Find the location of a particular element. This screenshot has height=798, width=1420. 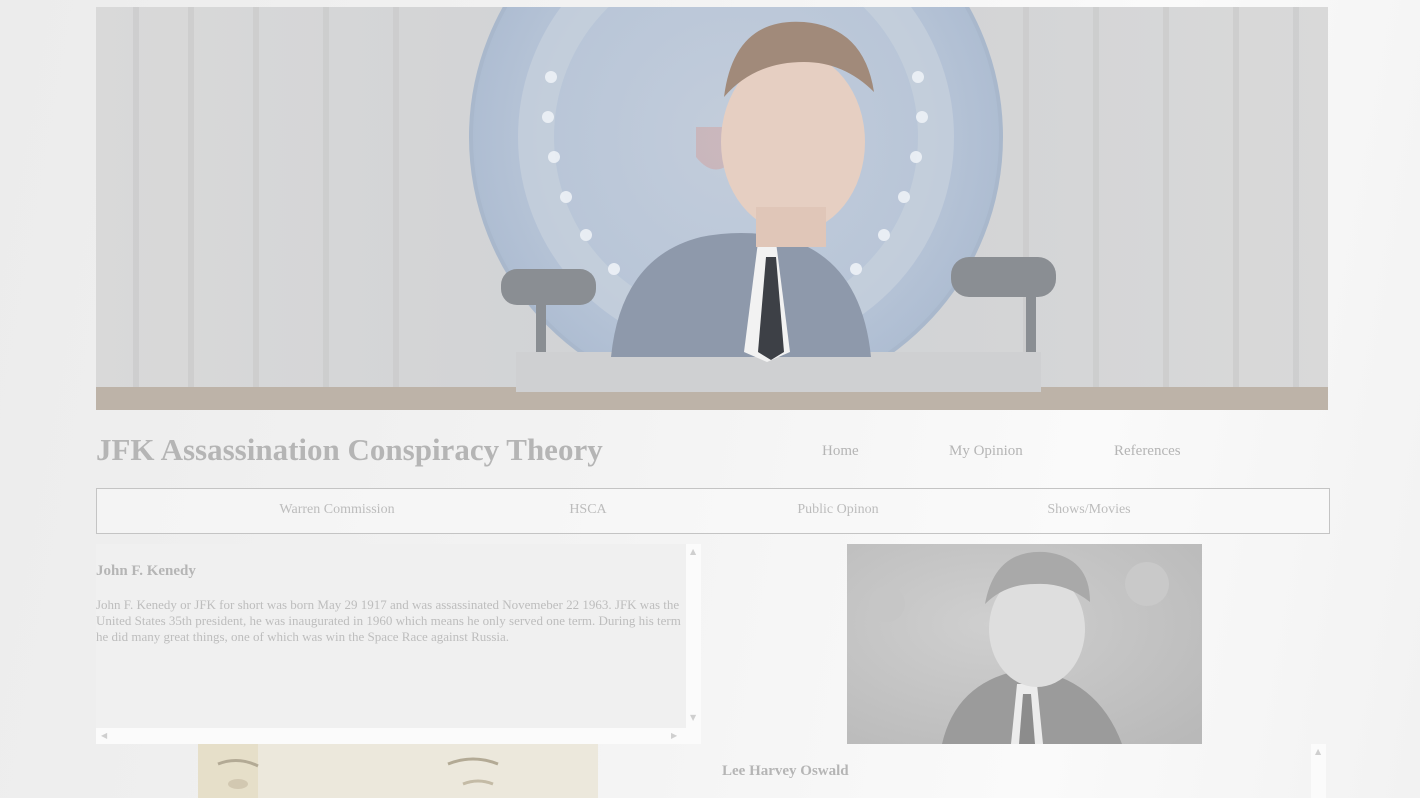

horizontal-scrollbar: ◀ ▶ is located at coordinates (398, 736).